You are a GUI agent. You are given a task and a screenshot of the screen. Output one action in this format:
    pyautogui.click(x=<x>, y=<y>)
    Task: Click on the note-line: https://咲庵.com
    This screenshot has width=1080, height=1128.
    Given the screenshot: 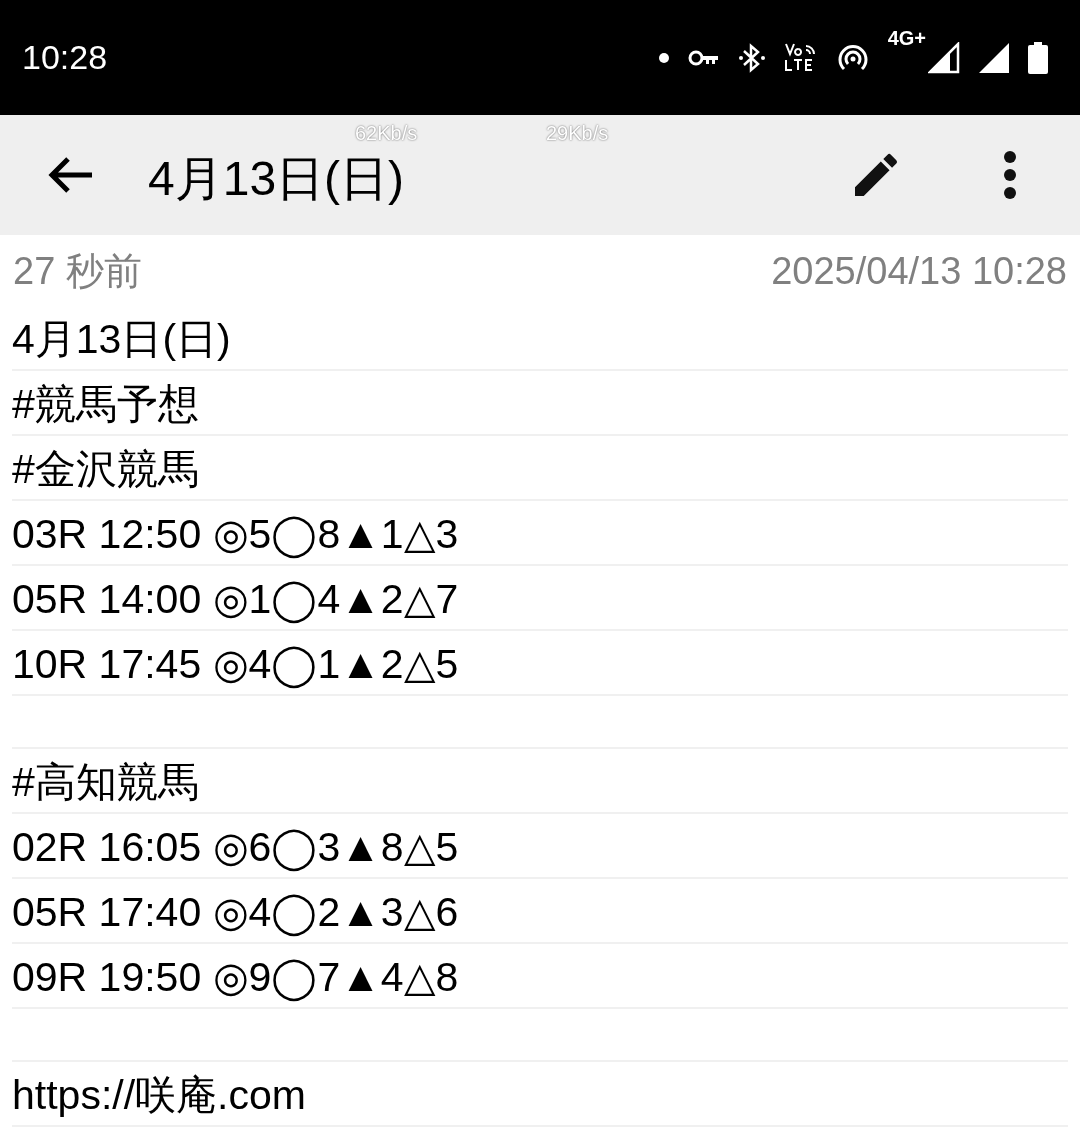 What is the action you would take?
    pyautogui.click(x=159, y=1095)
    